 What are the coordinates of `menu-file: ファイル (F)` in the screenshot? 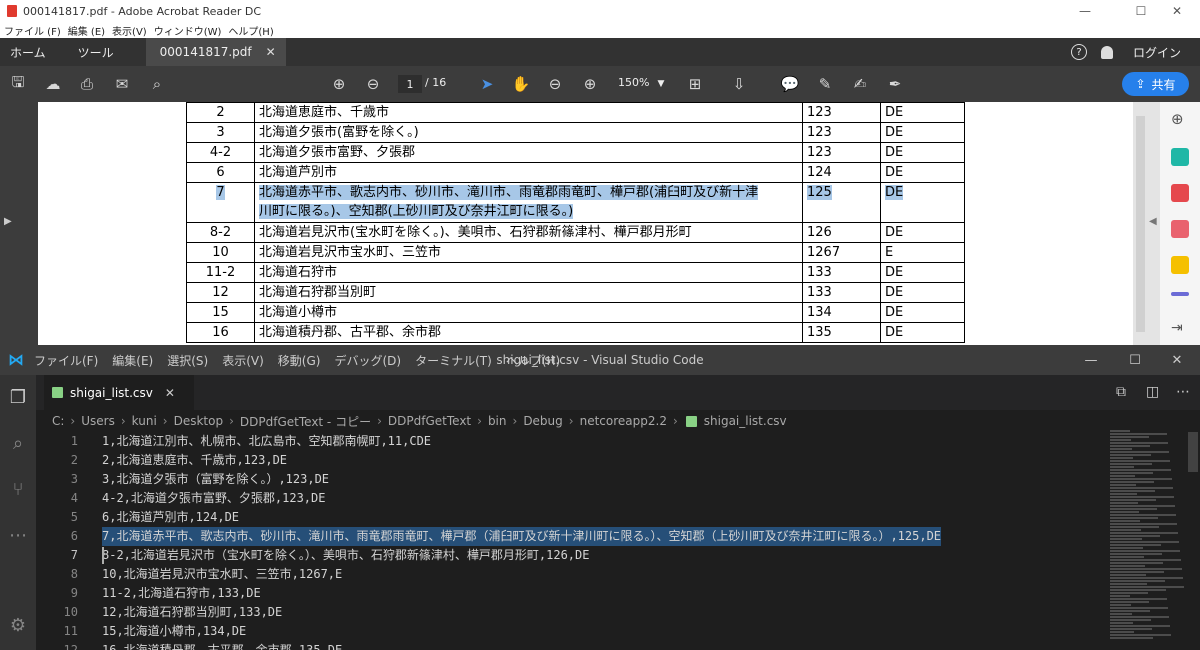 It's located at (32, 30).